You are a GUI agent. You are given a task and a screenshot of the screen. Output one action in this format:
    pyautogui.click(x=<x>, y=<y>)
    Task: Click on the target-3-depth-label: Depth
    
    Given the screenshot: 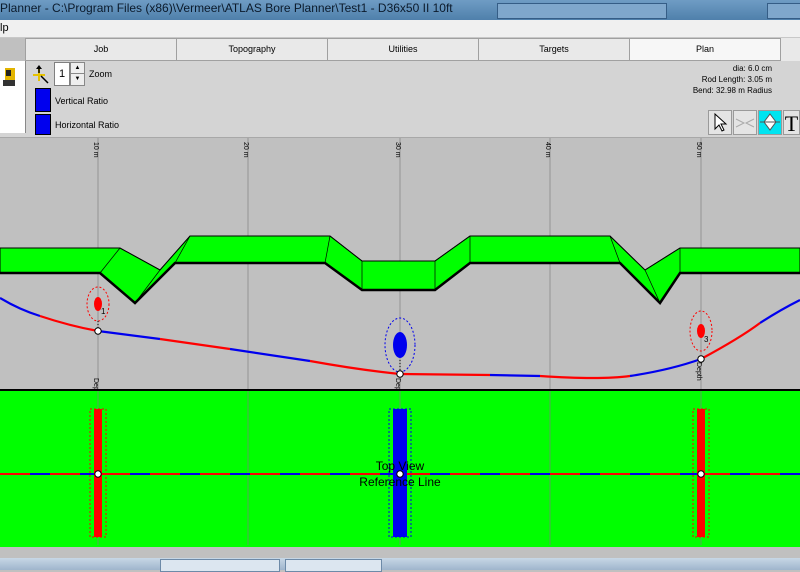 What is the action you would take?
    pyautogui.click(x=698, y=371)
    